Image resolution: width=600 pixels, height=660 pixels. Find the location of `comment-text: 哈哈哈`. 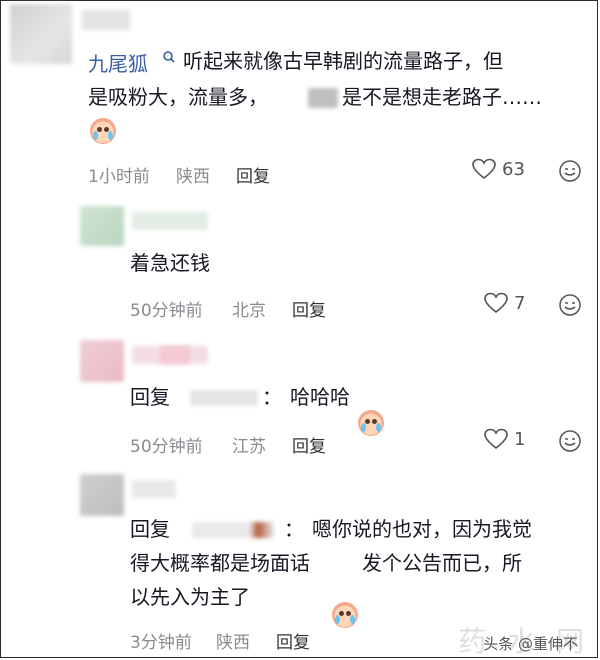

comment-text: 哈哈哈 is located at coordinates (320, 397).